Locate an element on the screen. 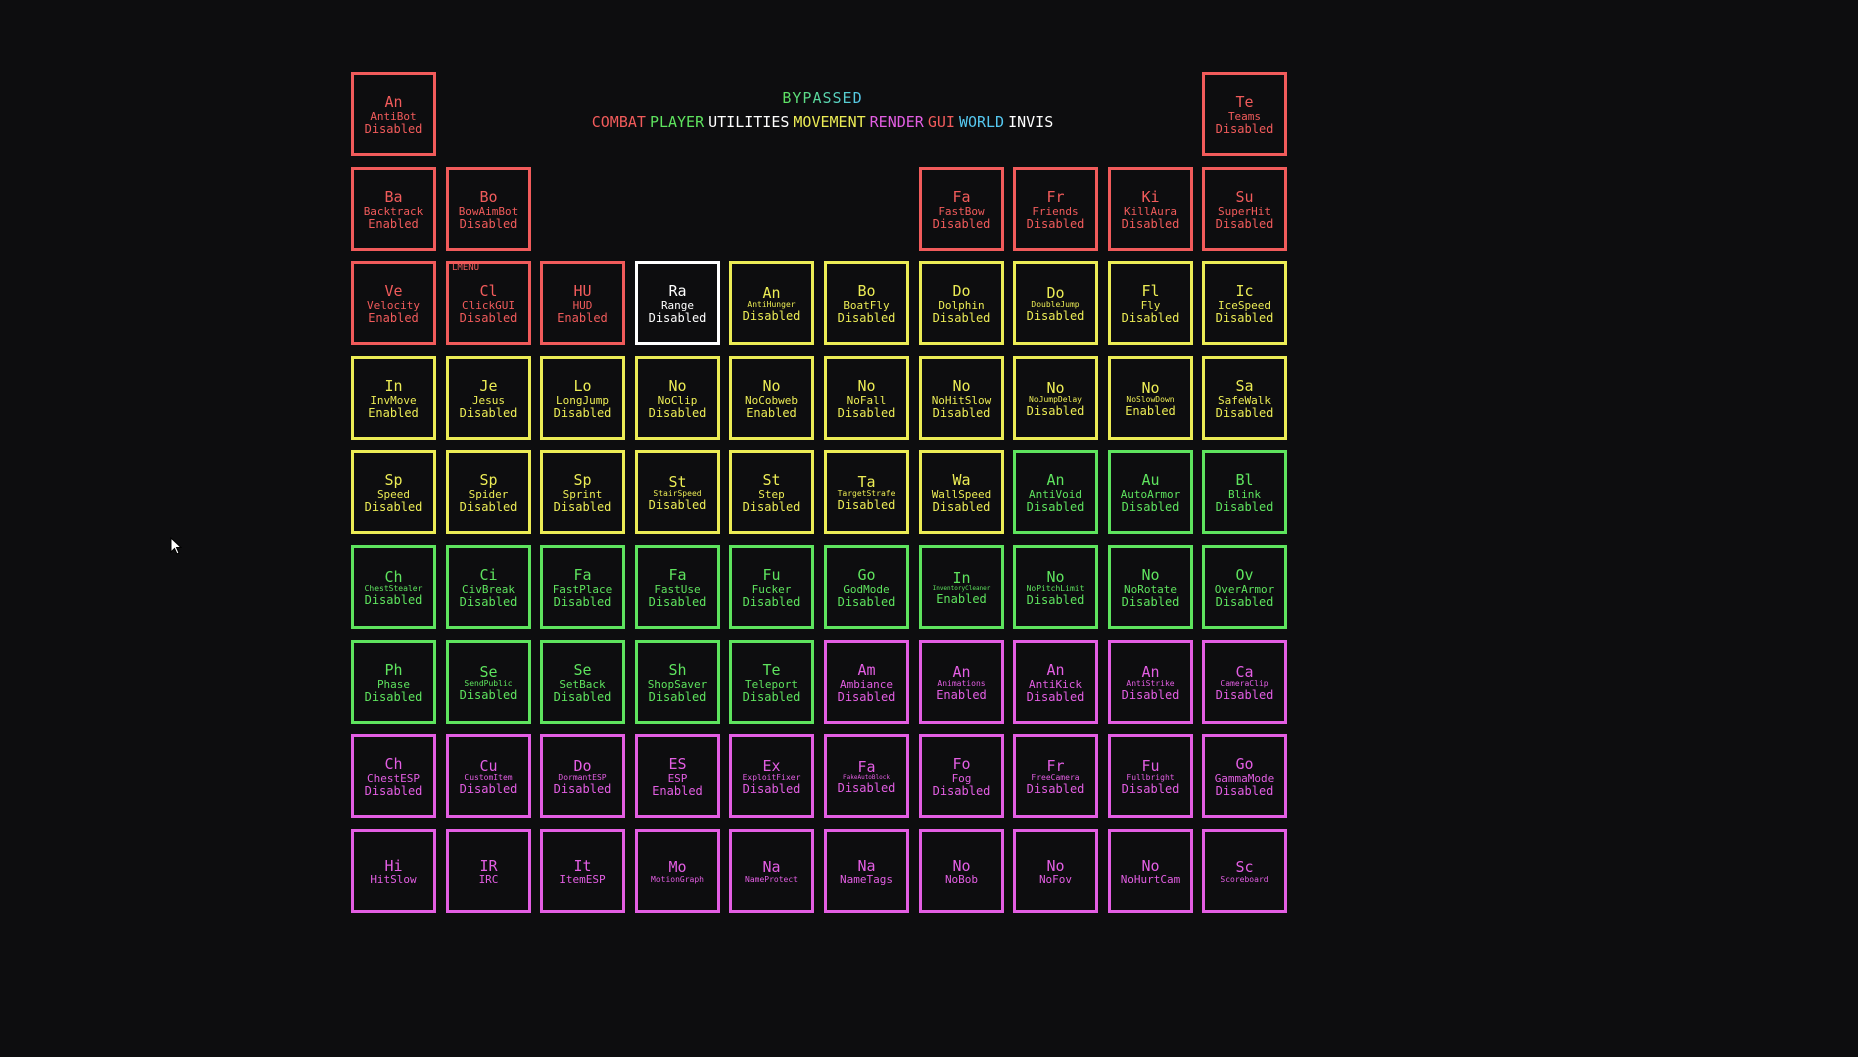 The height and width of the screenshot is (1057, 1858). module-tile-nojumpdelay: No NoJumpDelay Disabled is located at coordinates (1055, 398).